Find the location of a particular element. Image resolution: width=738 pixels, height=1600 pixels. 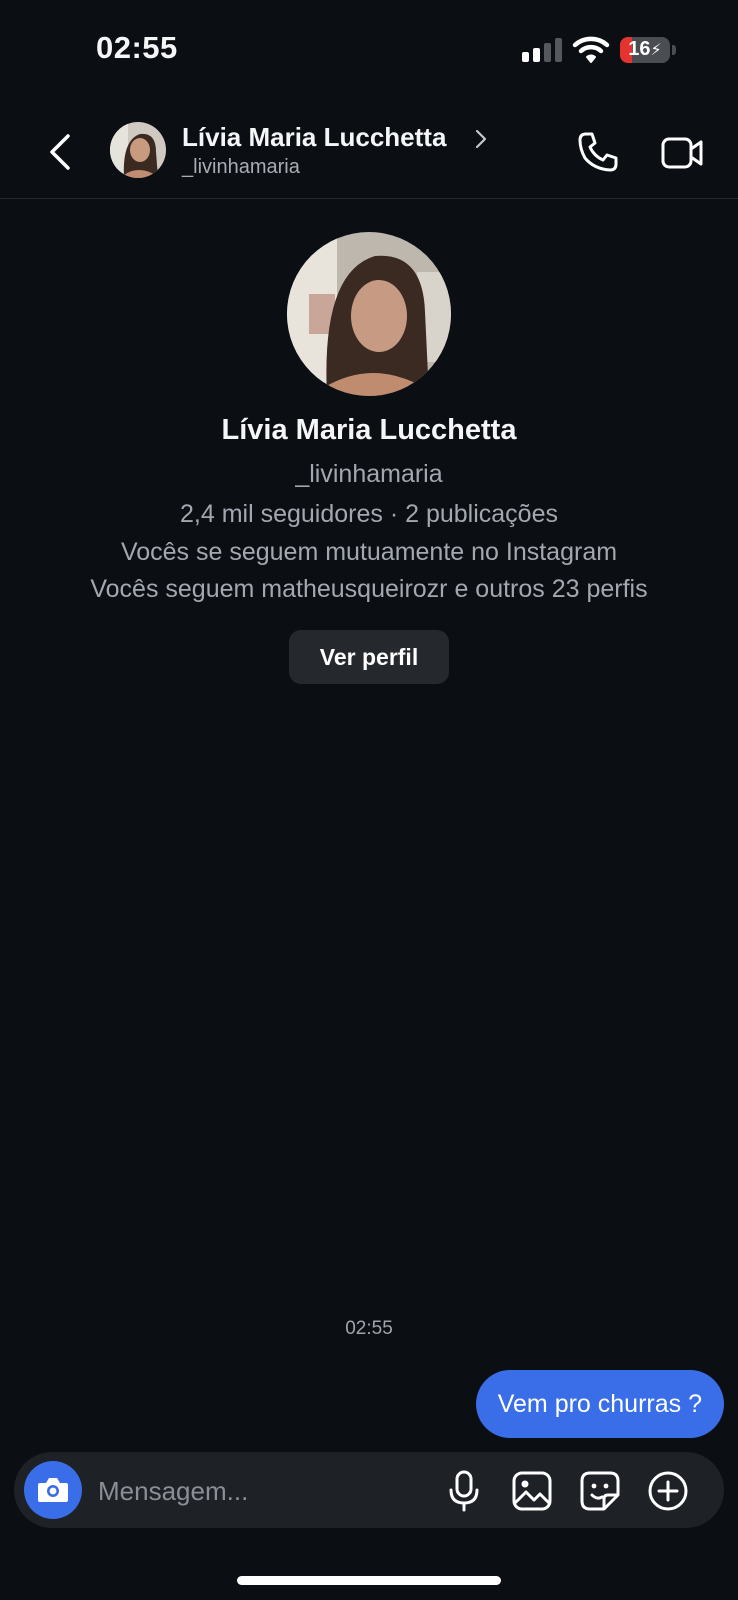

view-profile-button: Ver perfil is located at coordinates (369, 657).